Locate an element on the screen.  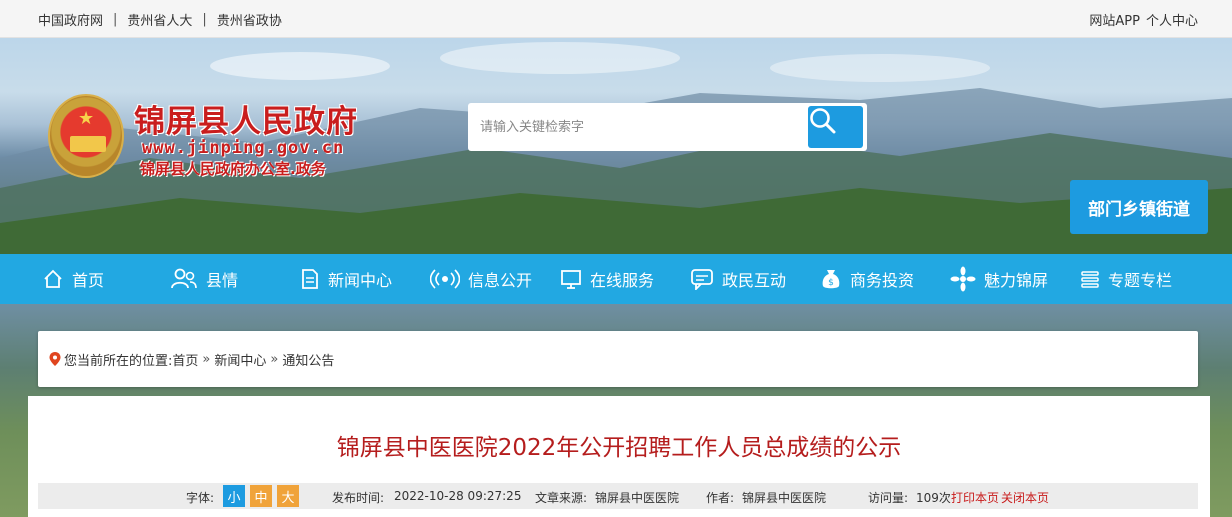
search-box is located at coordinates (667, 127).